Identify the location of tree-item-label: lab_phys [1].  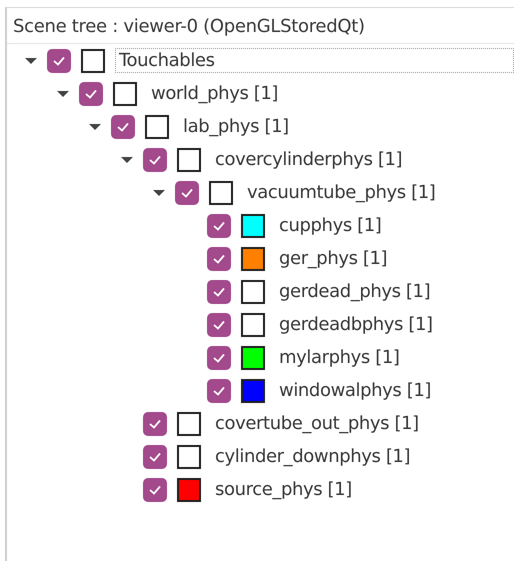
(236, 126).